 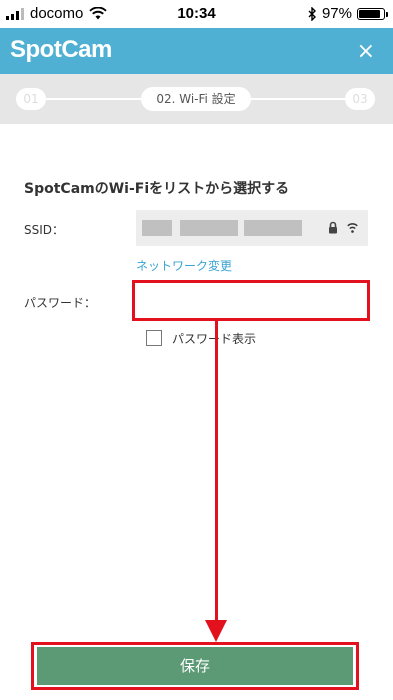 What do you see at coordinates (44, 230) in the screenshot?
I see `ssid-label: SSID：` at bounding box center [44, 230].